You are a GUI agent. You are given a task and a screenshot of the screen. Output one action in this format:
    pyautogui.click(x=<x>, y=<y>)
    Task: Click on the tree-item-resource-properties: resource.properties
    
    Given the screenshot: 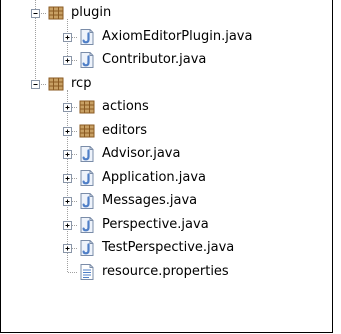 What is the action you would take?
    pyautogui.click(x=166, y=272)
    